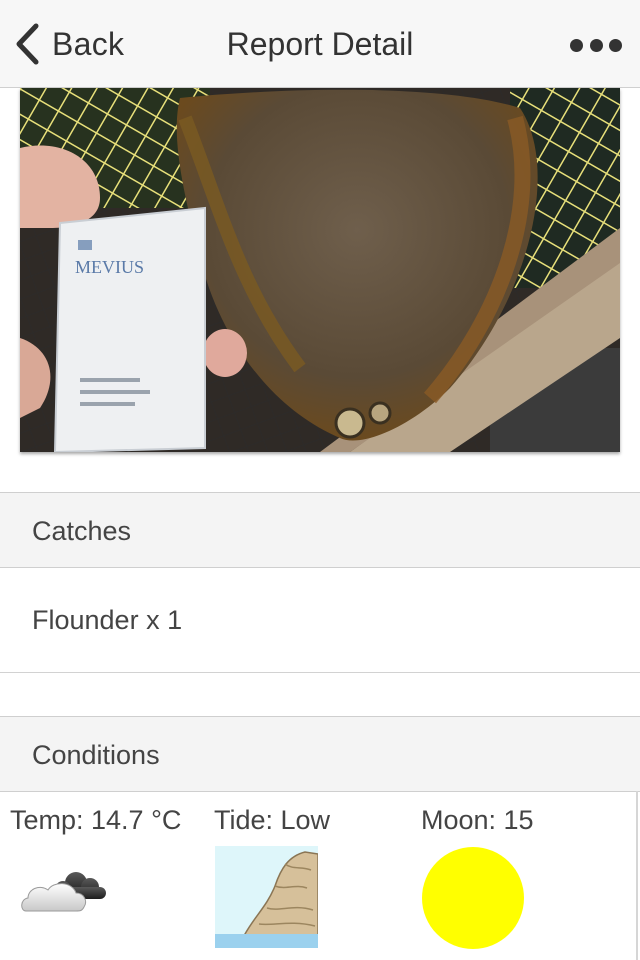 The width and height of the screenshot is (640, 960). Describe the element at coordinates (320, 620) in the screenshot. I see `catch-list-item: Flounder x 1` at that location.